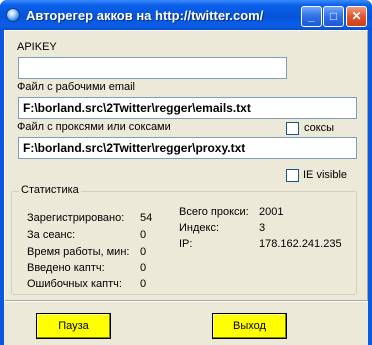  Describe the element at coordinates (145, 15) in the screenshot. I see `window-title: Авторегер акков на http://twitter.com/` at that location.